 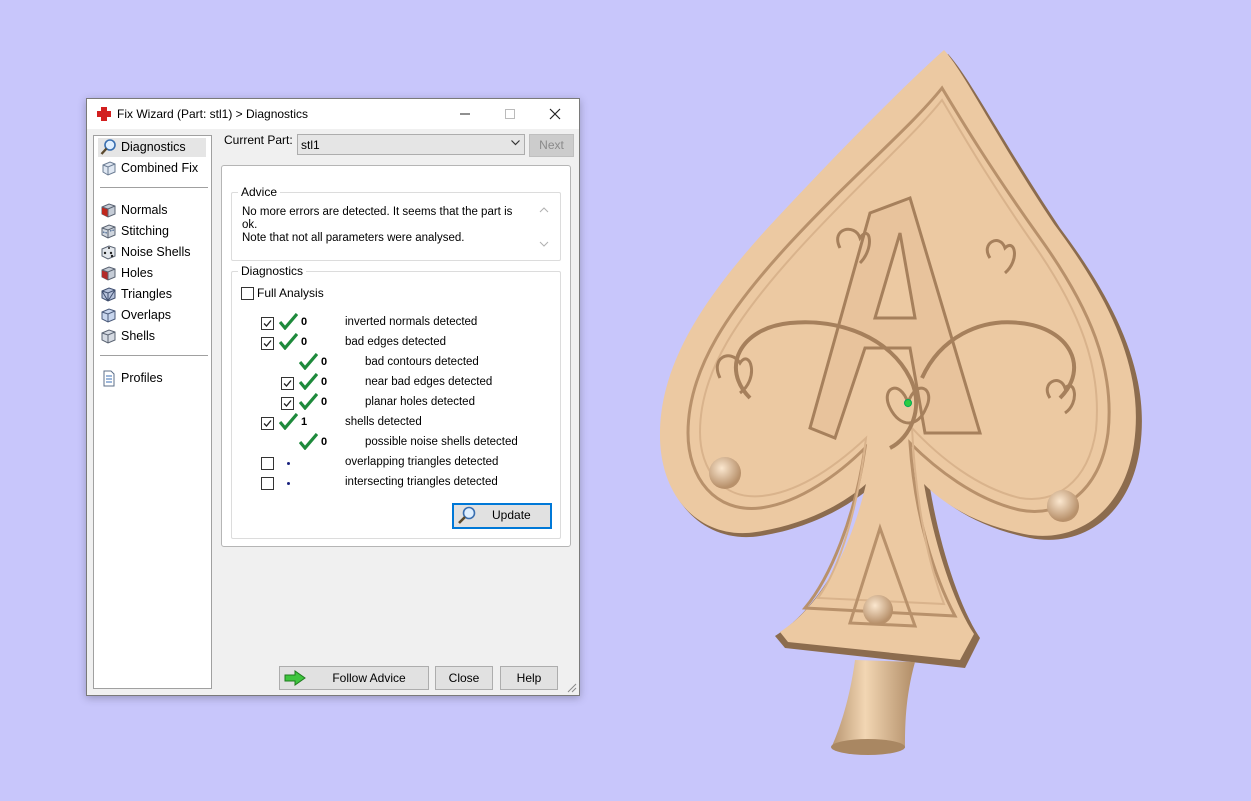 I want to click on minimize-button, so click(x=465, y=114).